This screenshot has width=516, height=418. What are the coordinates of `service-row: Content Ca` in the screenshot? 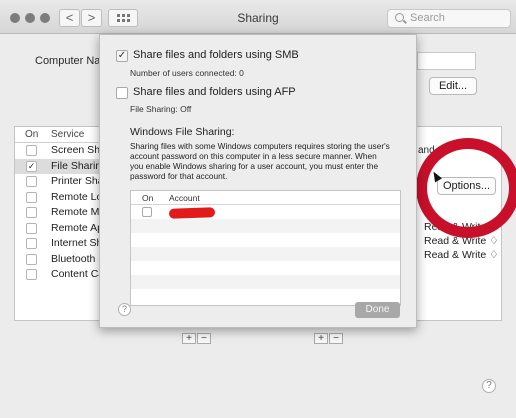 It's located at (60, 275).